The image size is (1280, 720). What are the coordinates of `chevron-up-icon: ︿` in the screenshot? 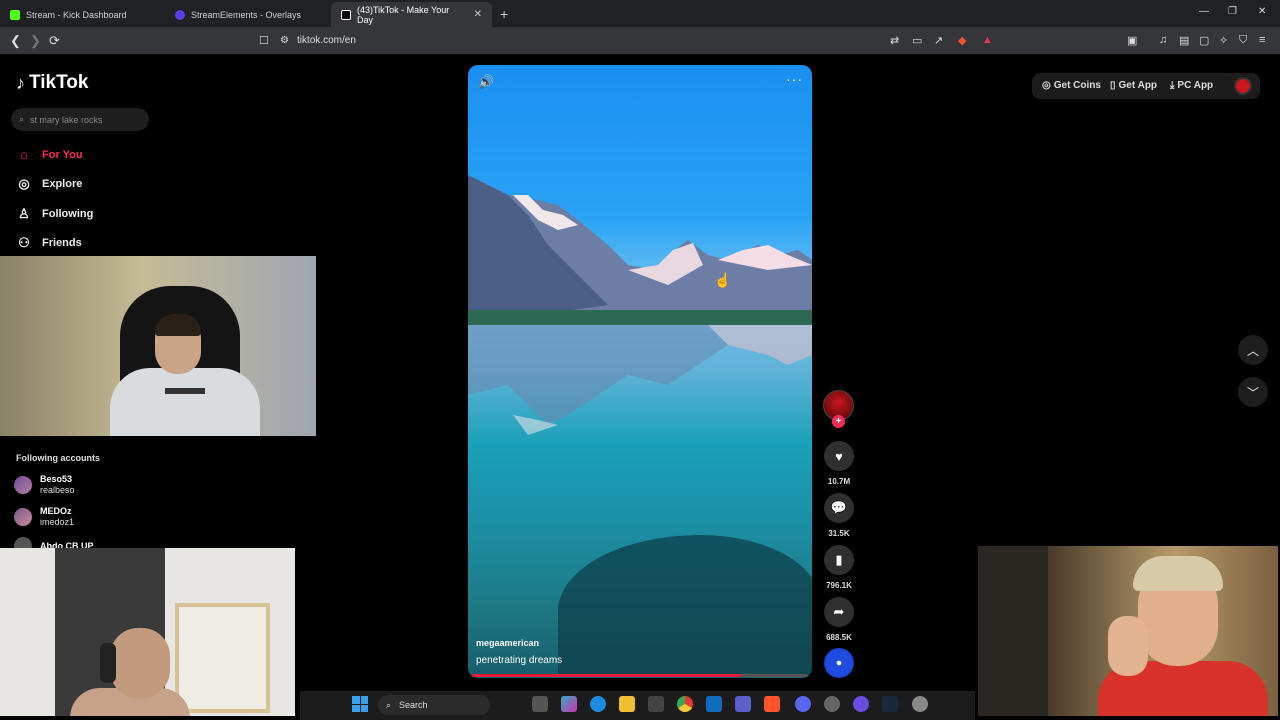 It's located at (1252, 350).